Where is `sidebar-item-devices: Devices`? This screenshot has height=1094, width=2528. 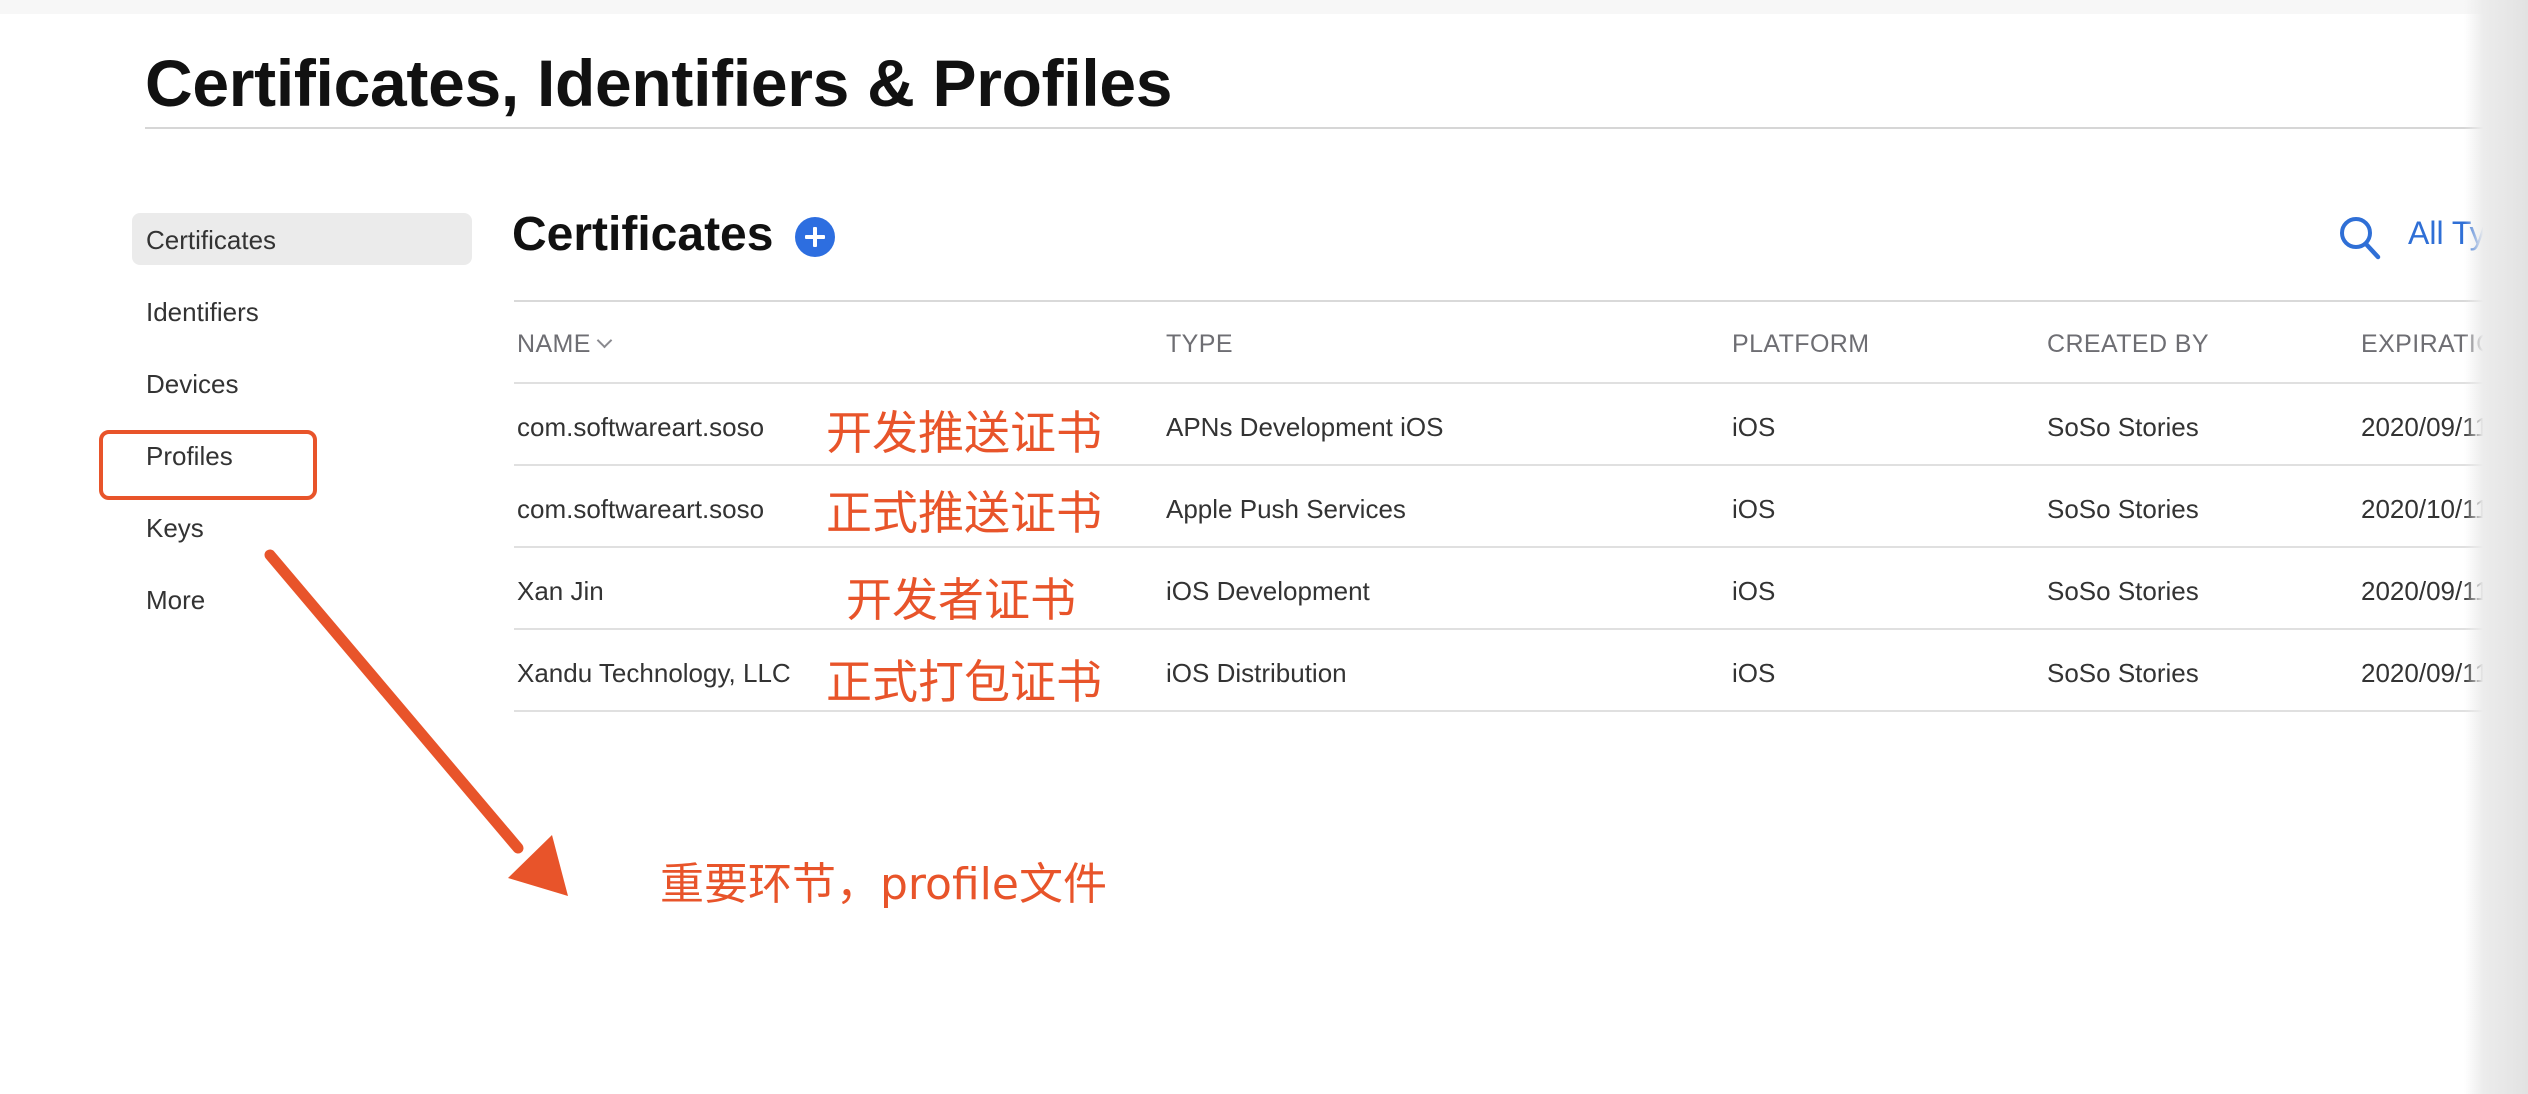 sidebar-item-devices: Devices is located at coordinates (302, 383).